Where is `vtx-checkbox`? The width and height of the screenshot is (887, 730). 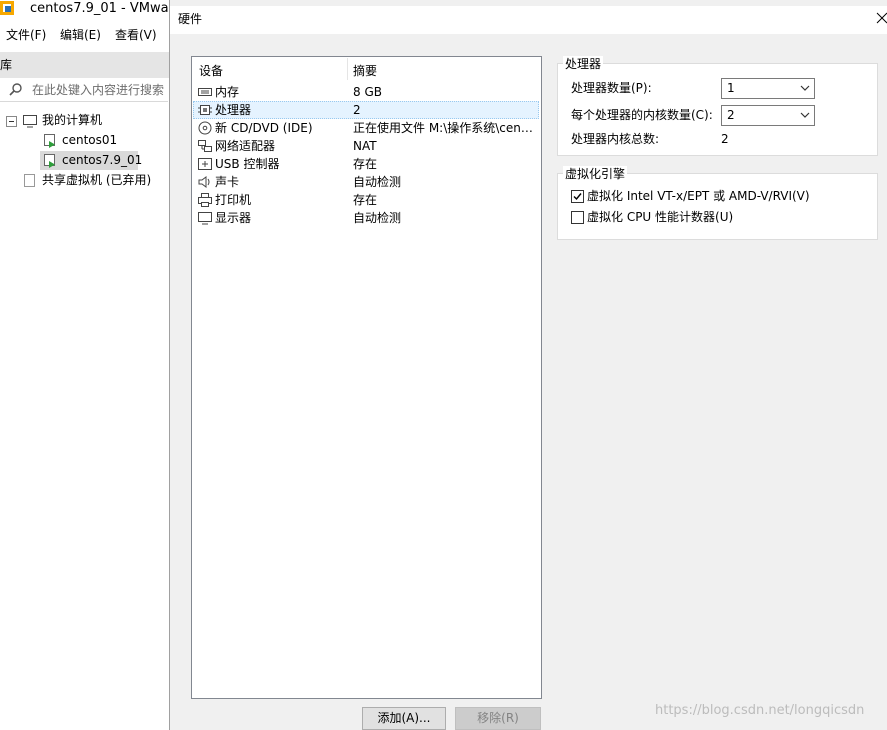 vtx-checkbox is located at coordinates (577, 196).